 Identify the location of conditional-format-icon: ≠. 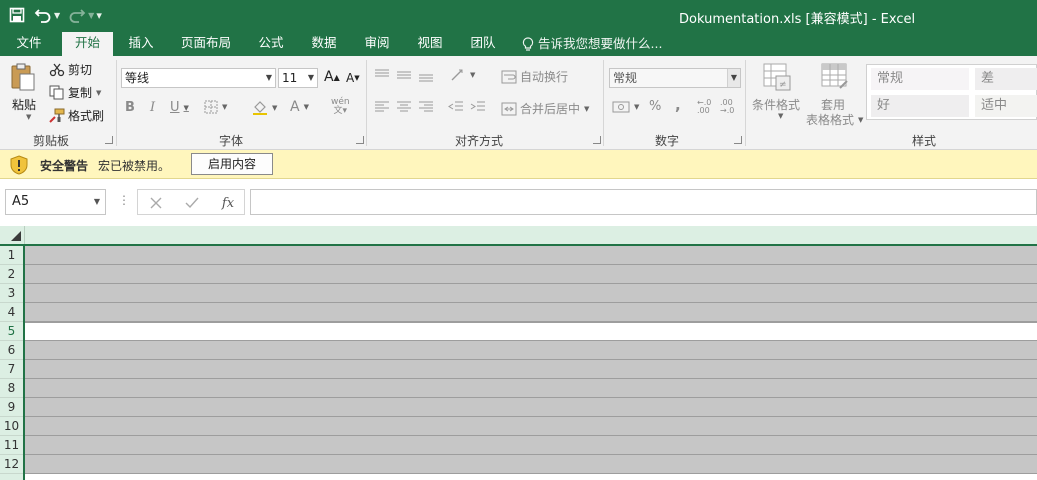
(777, 77).